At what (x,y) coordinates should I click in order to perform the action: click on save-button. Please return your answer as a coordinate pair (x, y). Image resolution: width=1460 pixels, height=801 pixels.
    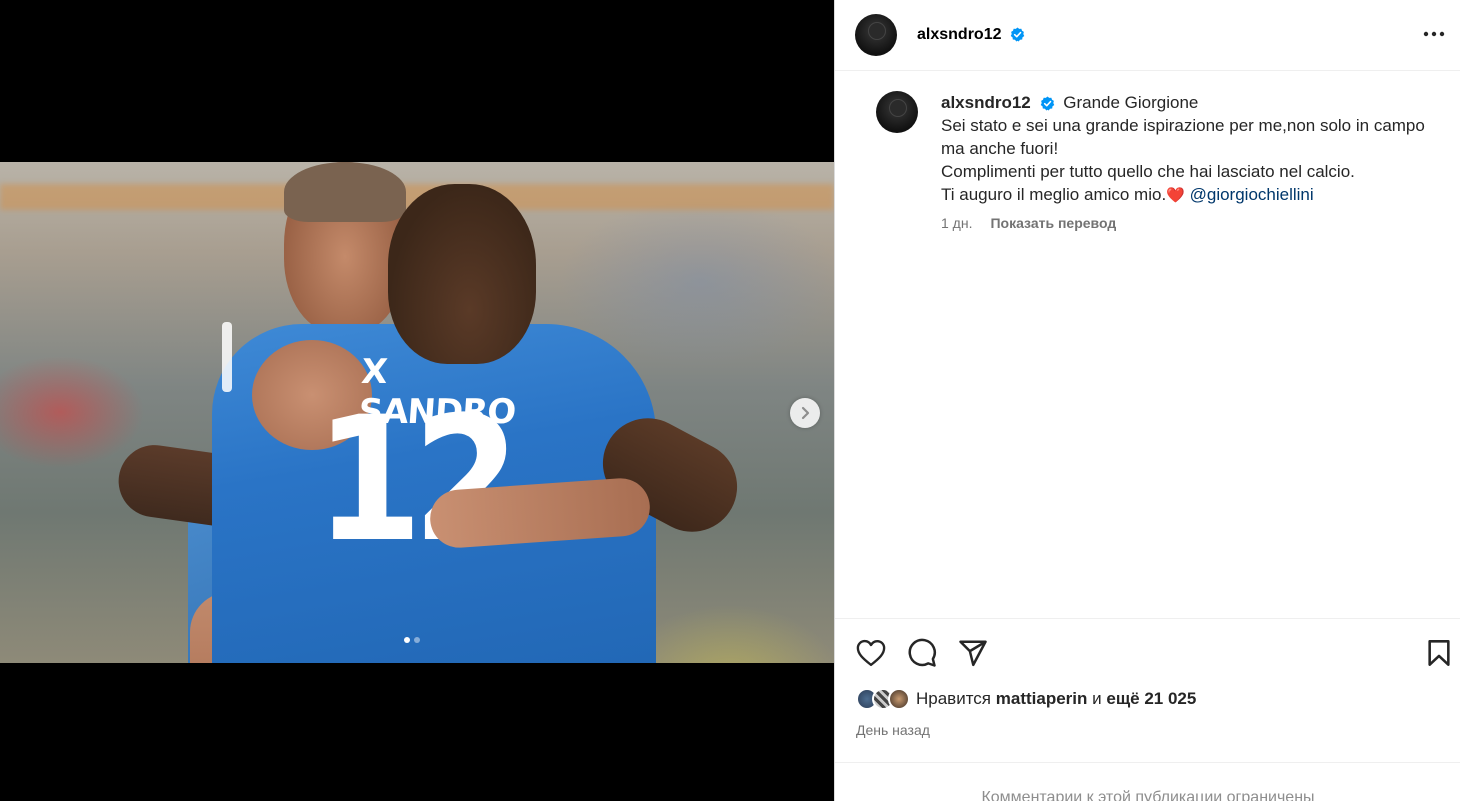
    Looking at the image, I should click on (1439, 653).